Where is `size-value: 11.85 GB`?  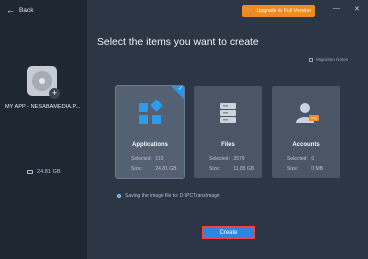 size-value: 11.85 GB is located at coordinates (244, 169).